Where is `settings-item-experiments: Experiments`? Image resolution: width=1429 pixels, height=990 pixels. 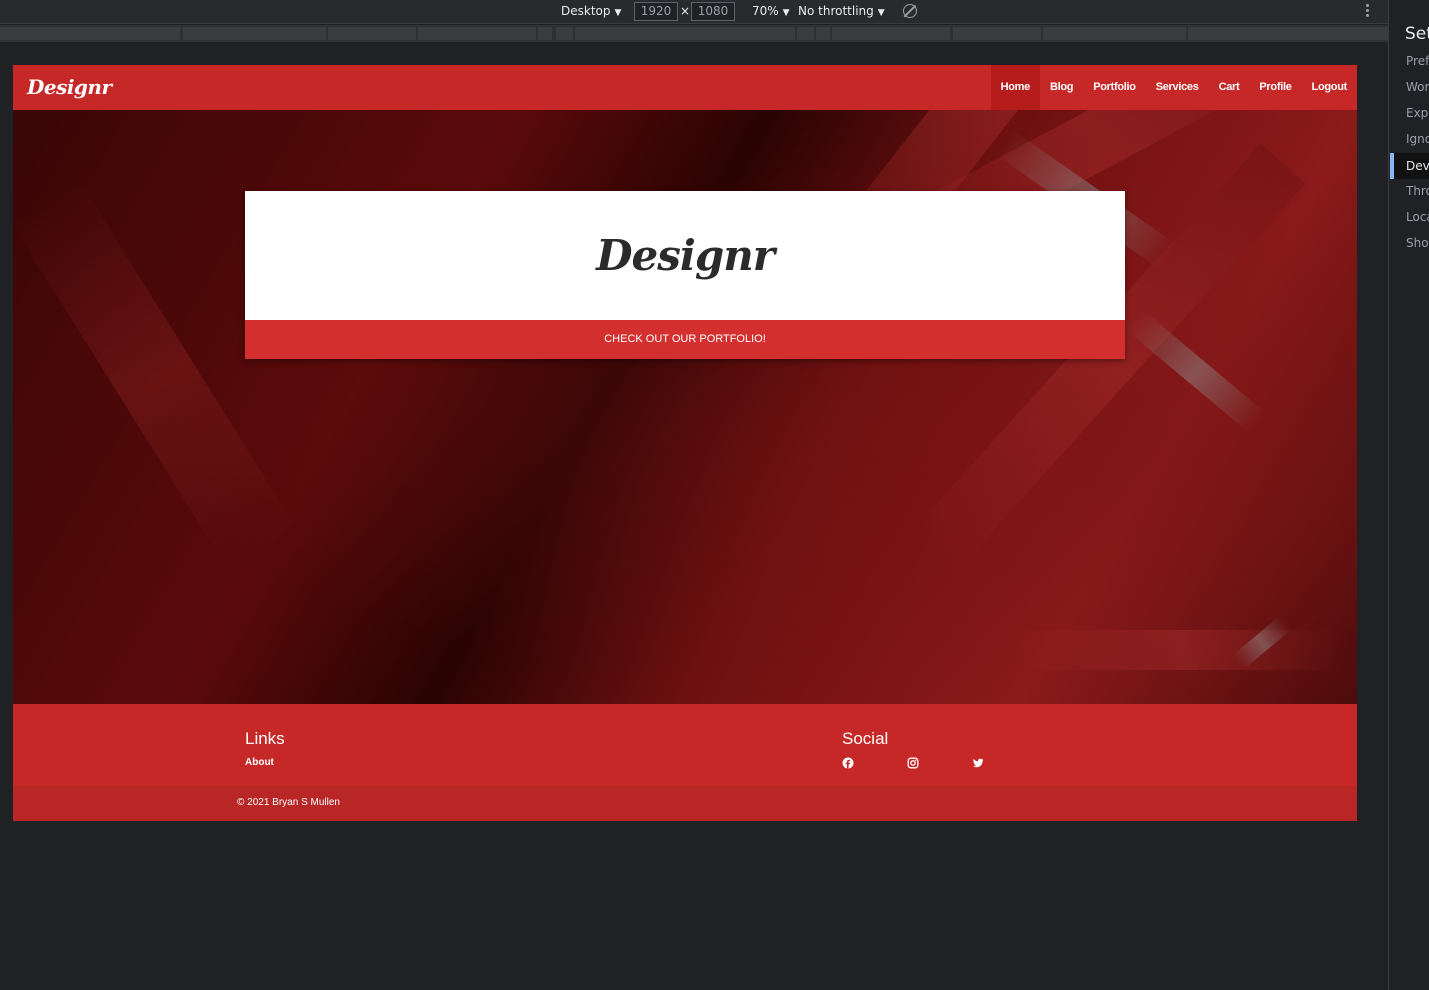
settings-item-experiments: Experiments is located at coordinates (1417, 113).